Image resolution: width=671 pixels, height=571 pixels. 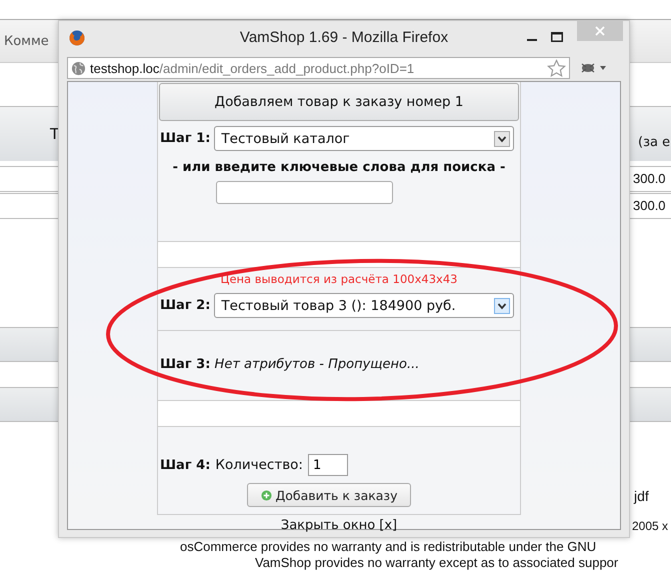 I want to click on step-label: Шаг 4:, so click(x=185, y=465).